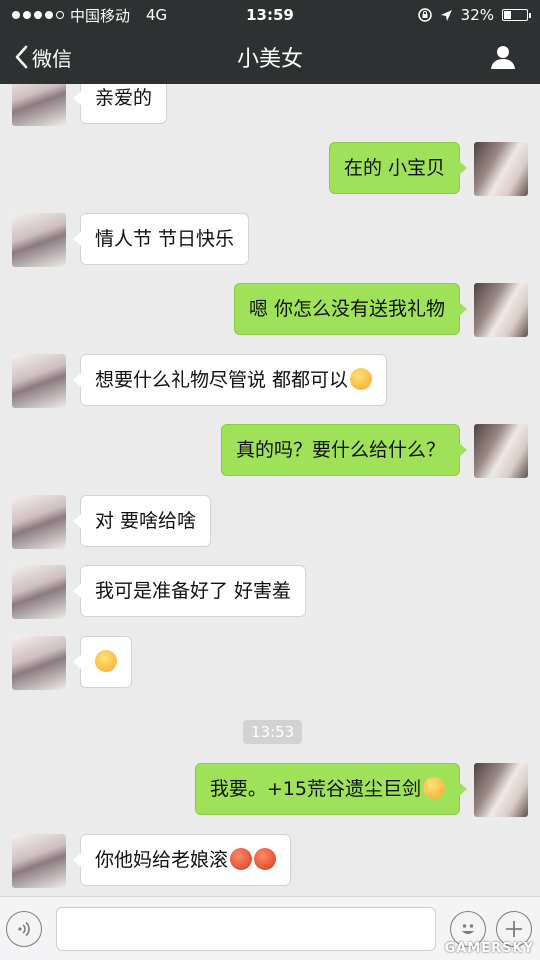  I want to click on message-row: 嗯 你怎么没有送我礼物, so click(380, 310).